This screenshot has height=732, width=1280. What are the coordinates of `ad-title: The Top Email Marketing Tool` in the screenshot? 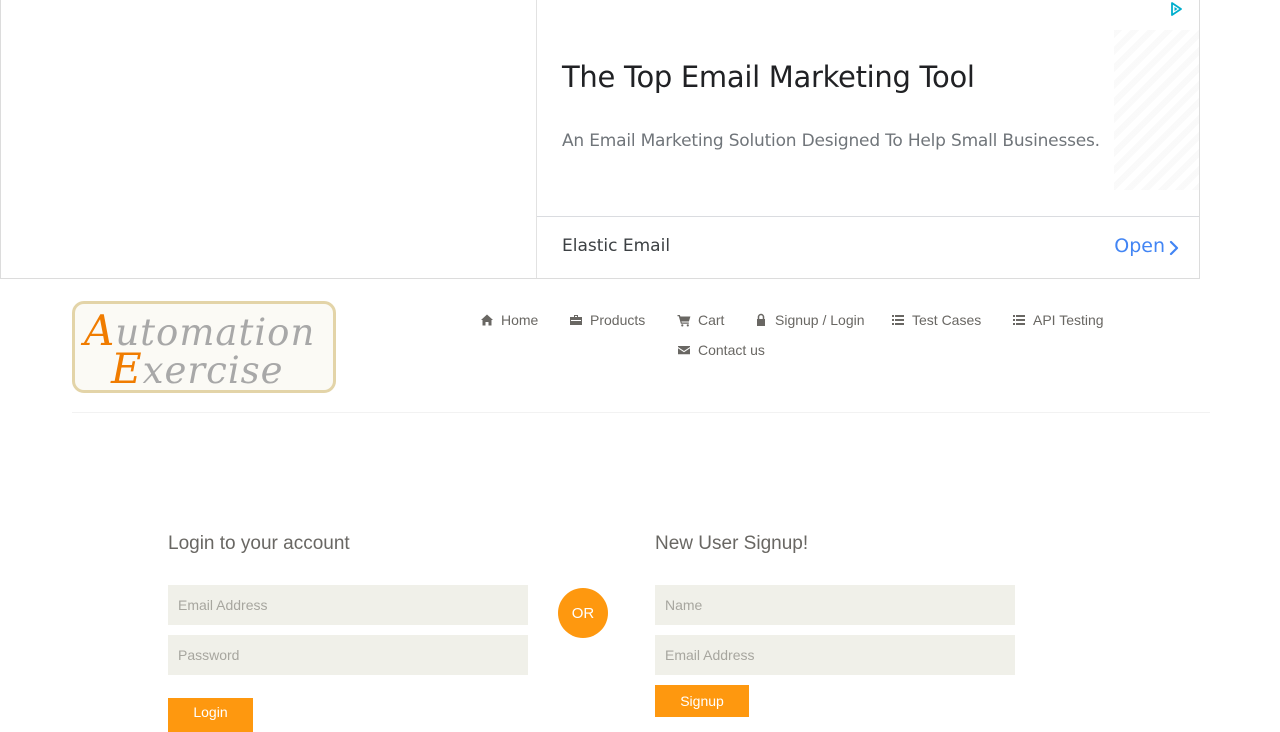 It's located at (768, 77).